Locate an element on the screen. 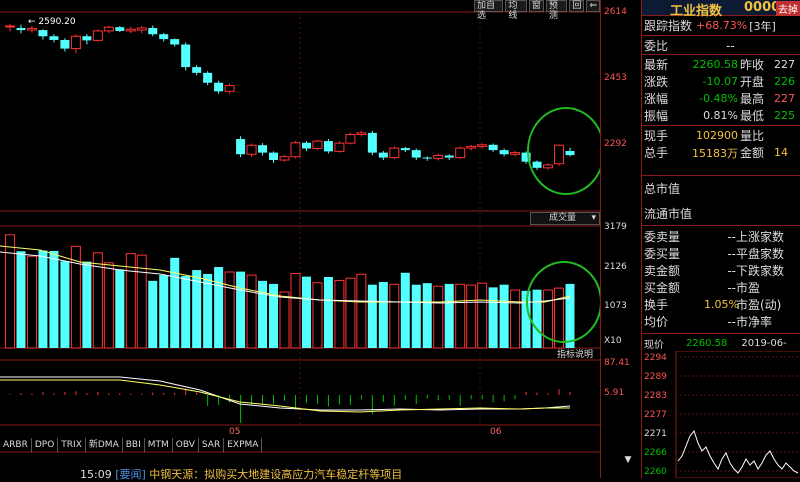  ma-button: 均线 is located at coordinates (516, 10).